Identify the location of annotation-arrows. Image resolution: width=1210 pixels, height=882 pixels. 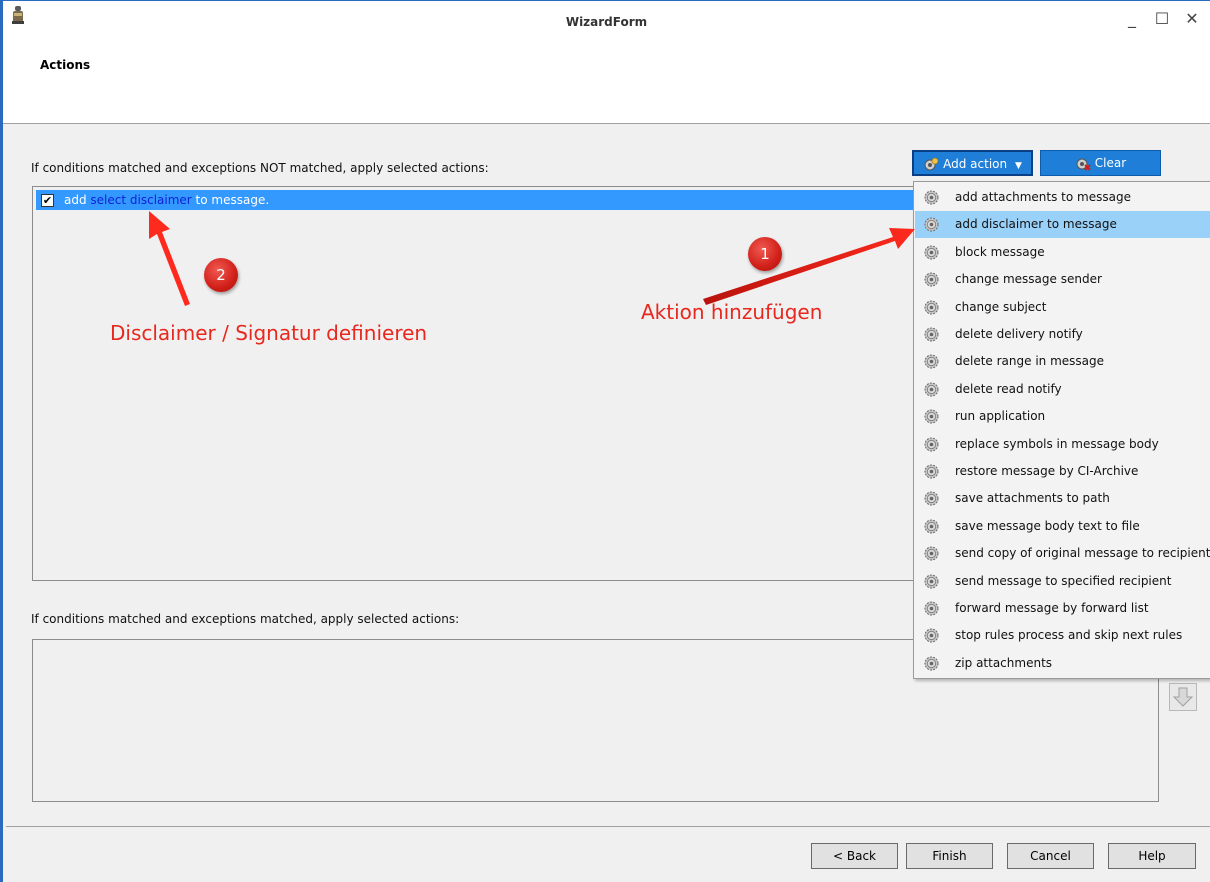
(532, 258).